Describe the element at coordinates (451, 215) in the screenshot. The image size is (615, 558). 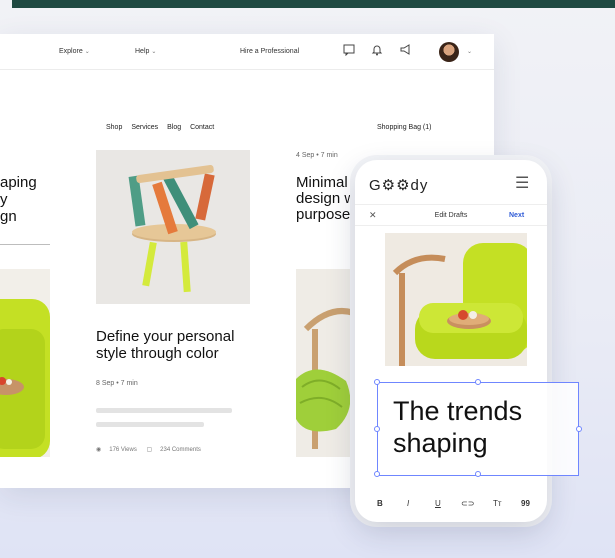
I see `edit-drafts-bar: ✕ Edit Drafts Next` at that location.